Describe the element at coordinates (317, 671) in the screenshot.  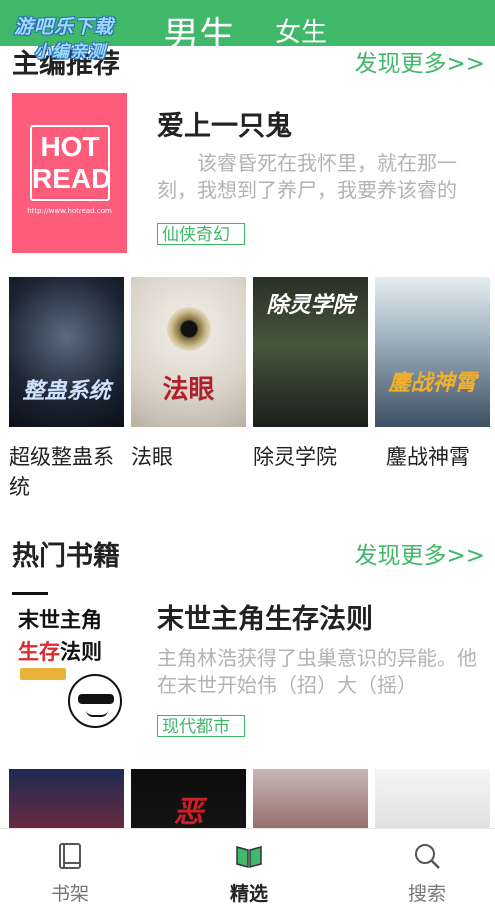
I see `featured-book-description-2: 主角林浩获得了虫巢意识的异能。他在末世开始伟（招）大（摇）` at that location.